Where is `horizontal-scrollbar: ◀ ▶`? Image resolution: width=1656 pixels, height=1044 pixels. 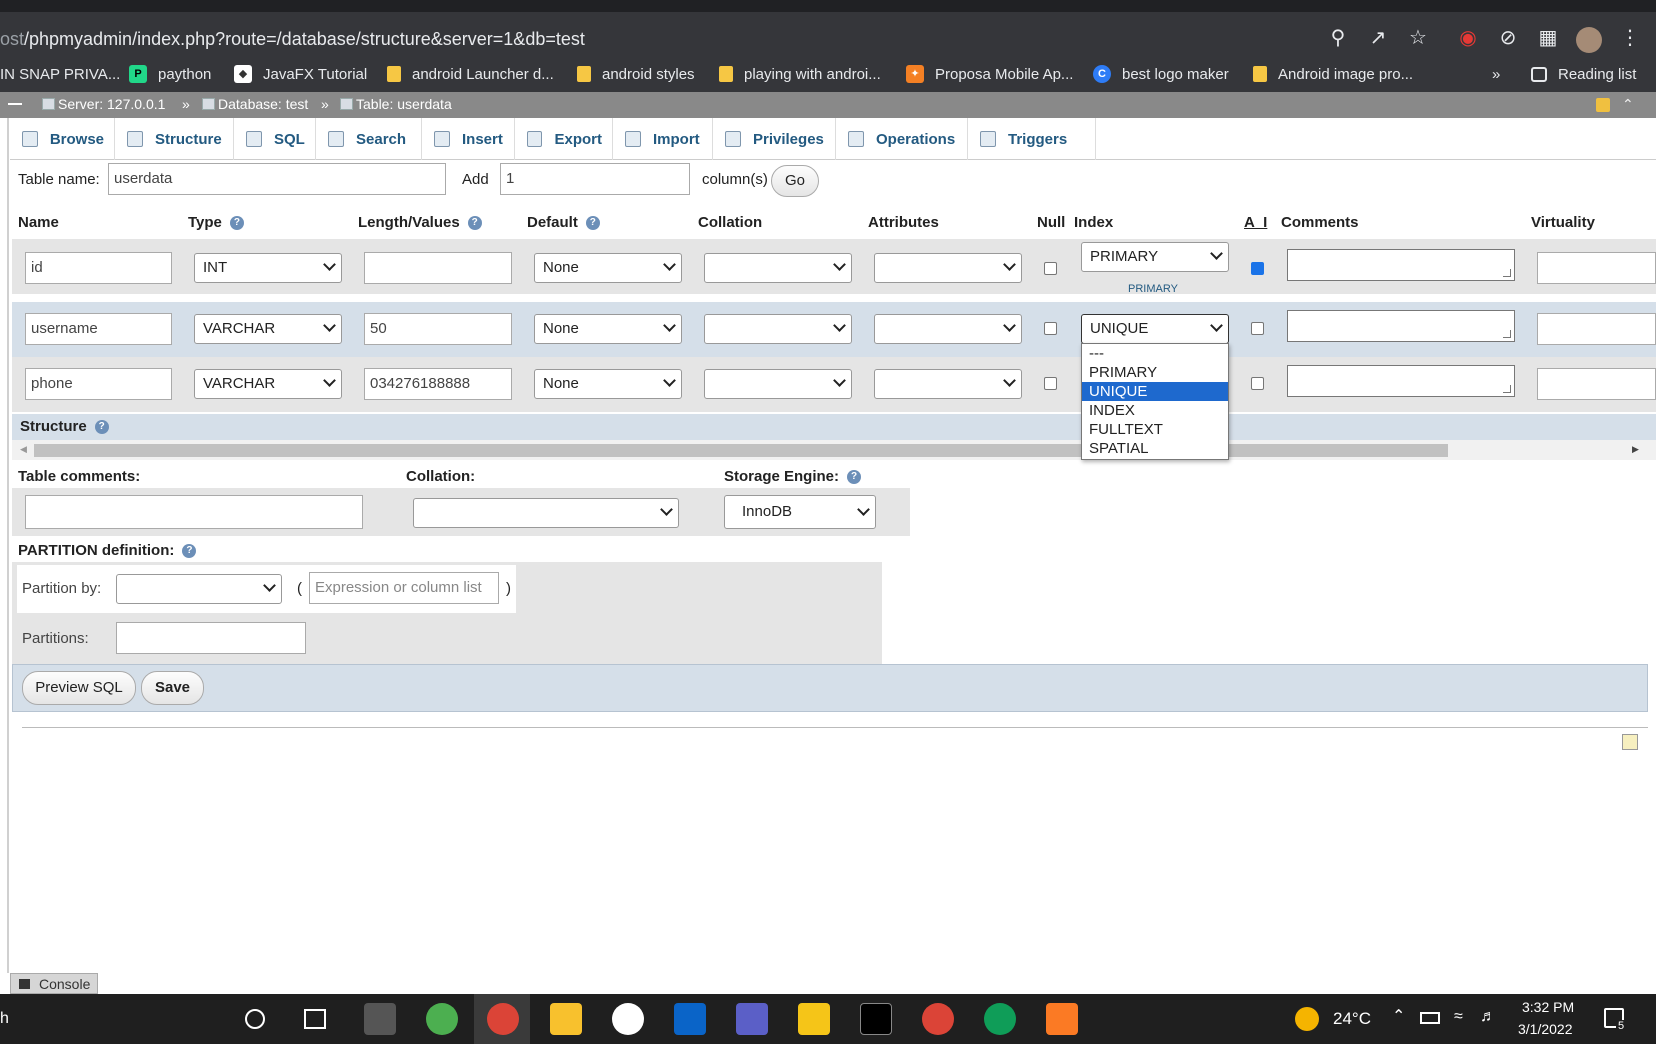 horizontal-scrollbar: ◀ ▶ is located at coordinates (834, 450).